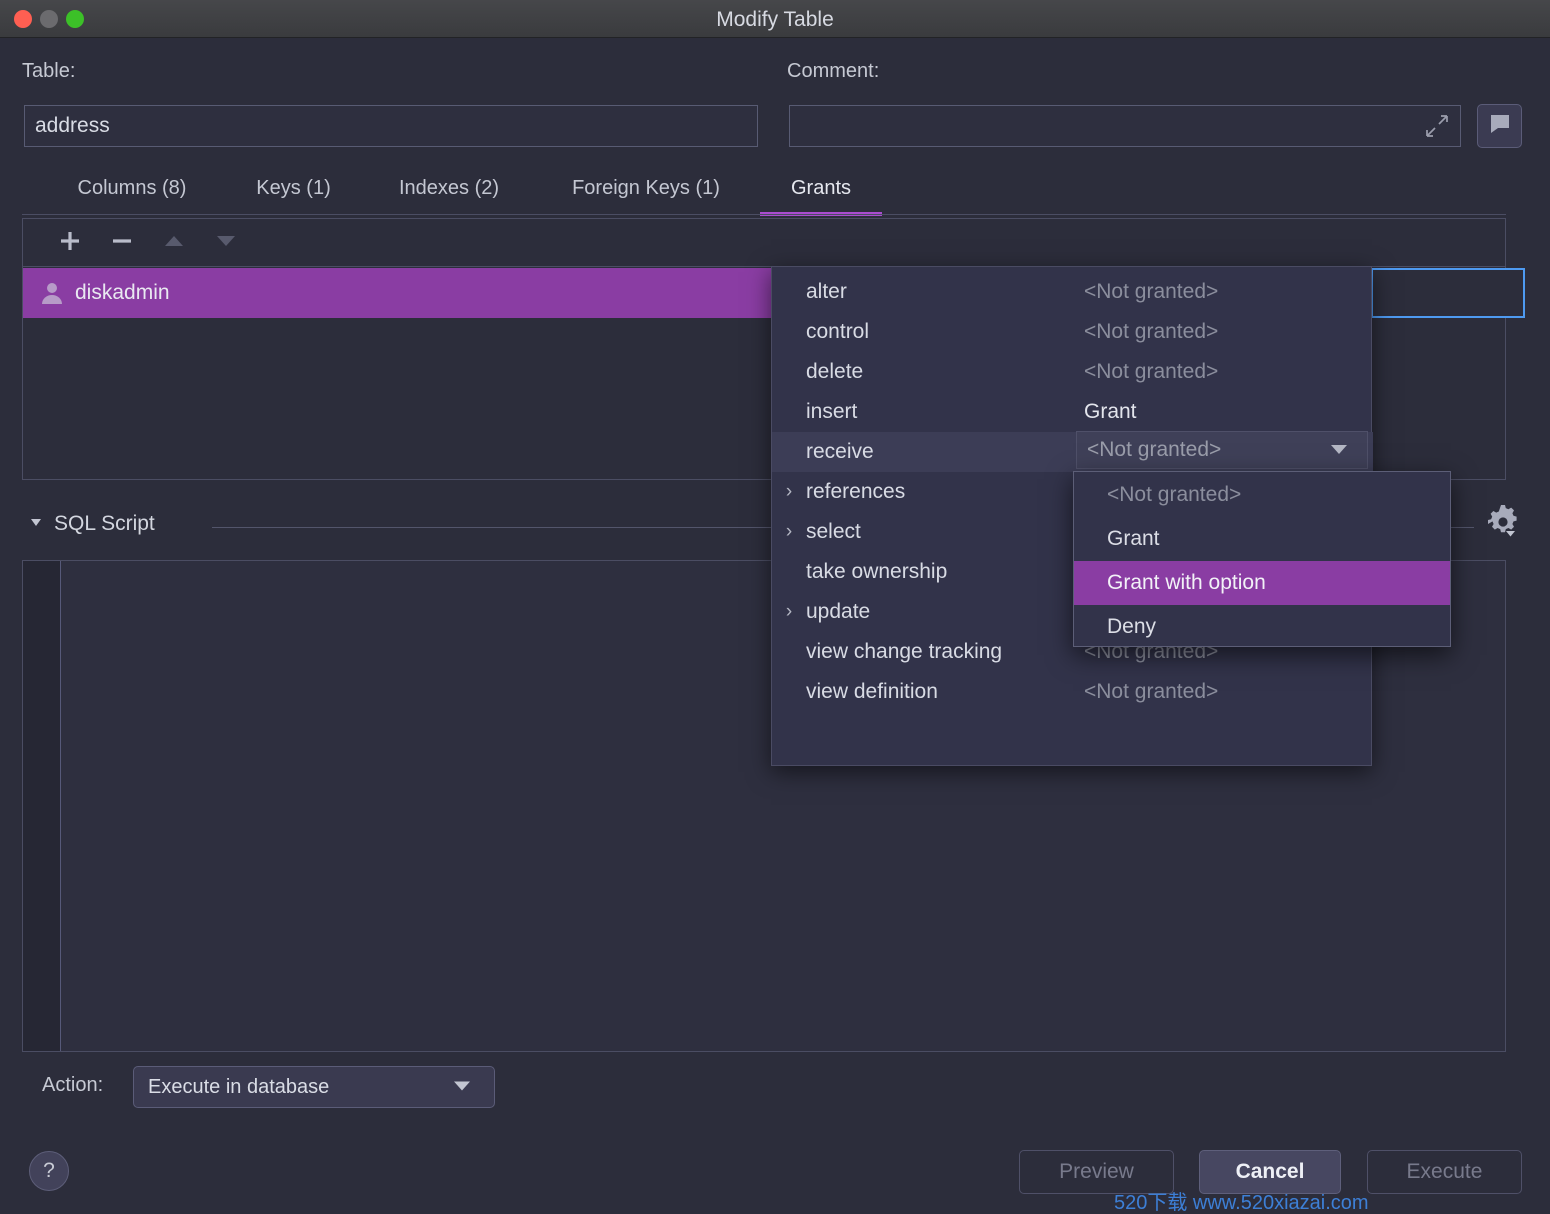 The image size is (1550, 1214). What do you see at coordinates (904, 651) in the screenshot?
I see `permission-name: view change tracking` at bounding box center [904, 651].